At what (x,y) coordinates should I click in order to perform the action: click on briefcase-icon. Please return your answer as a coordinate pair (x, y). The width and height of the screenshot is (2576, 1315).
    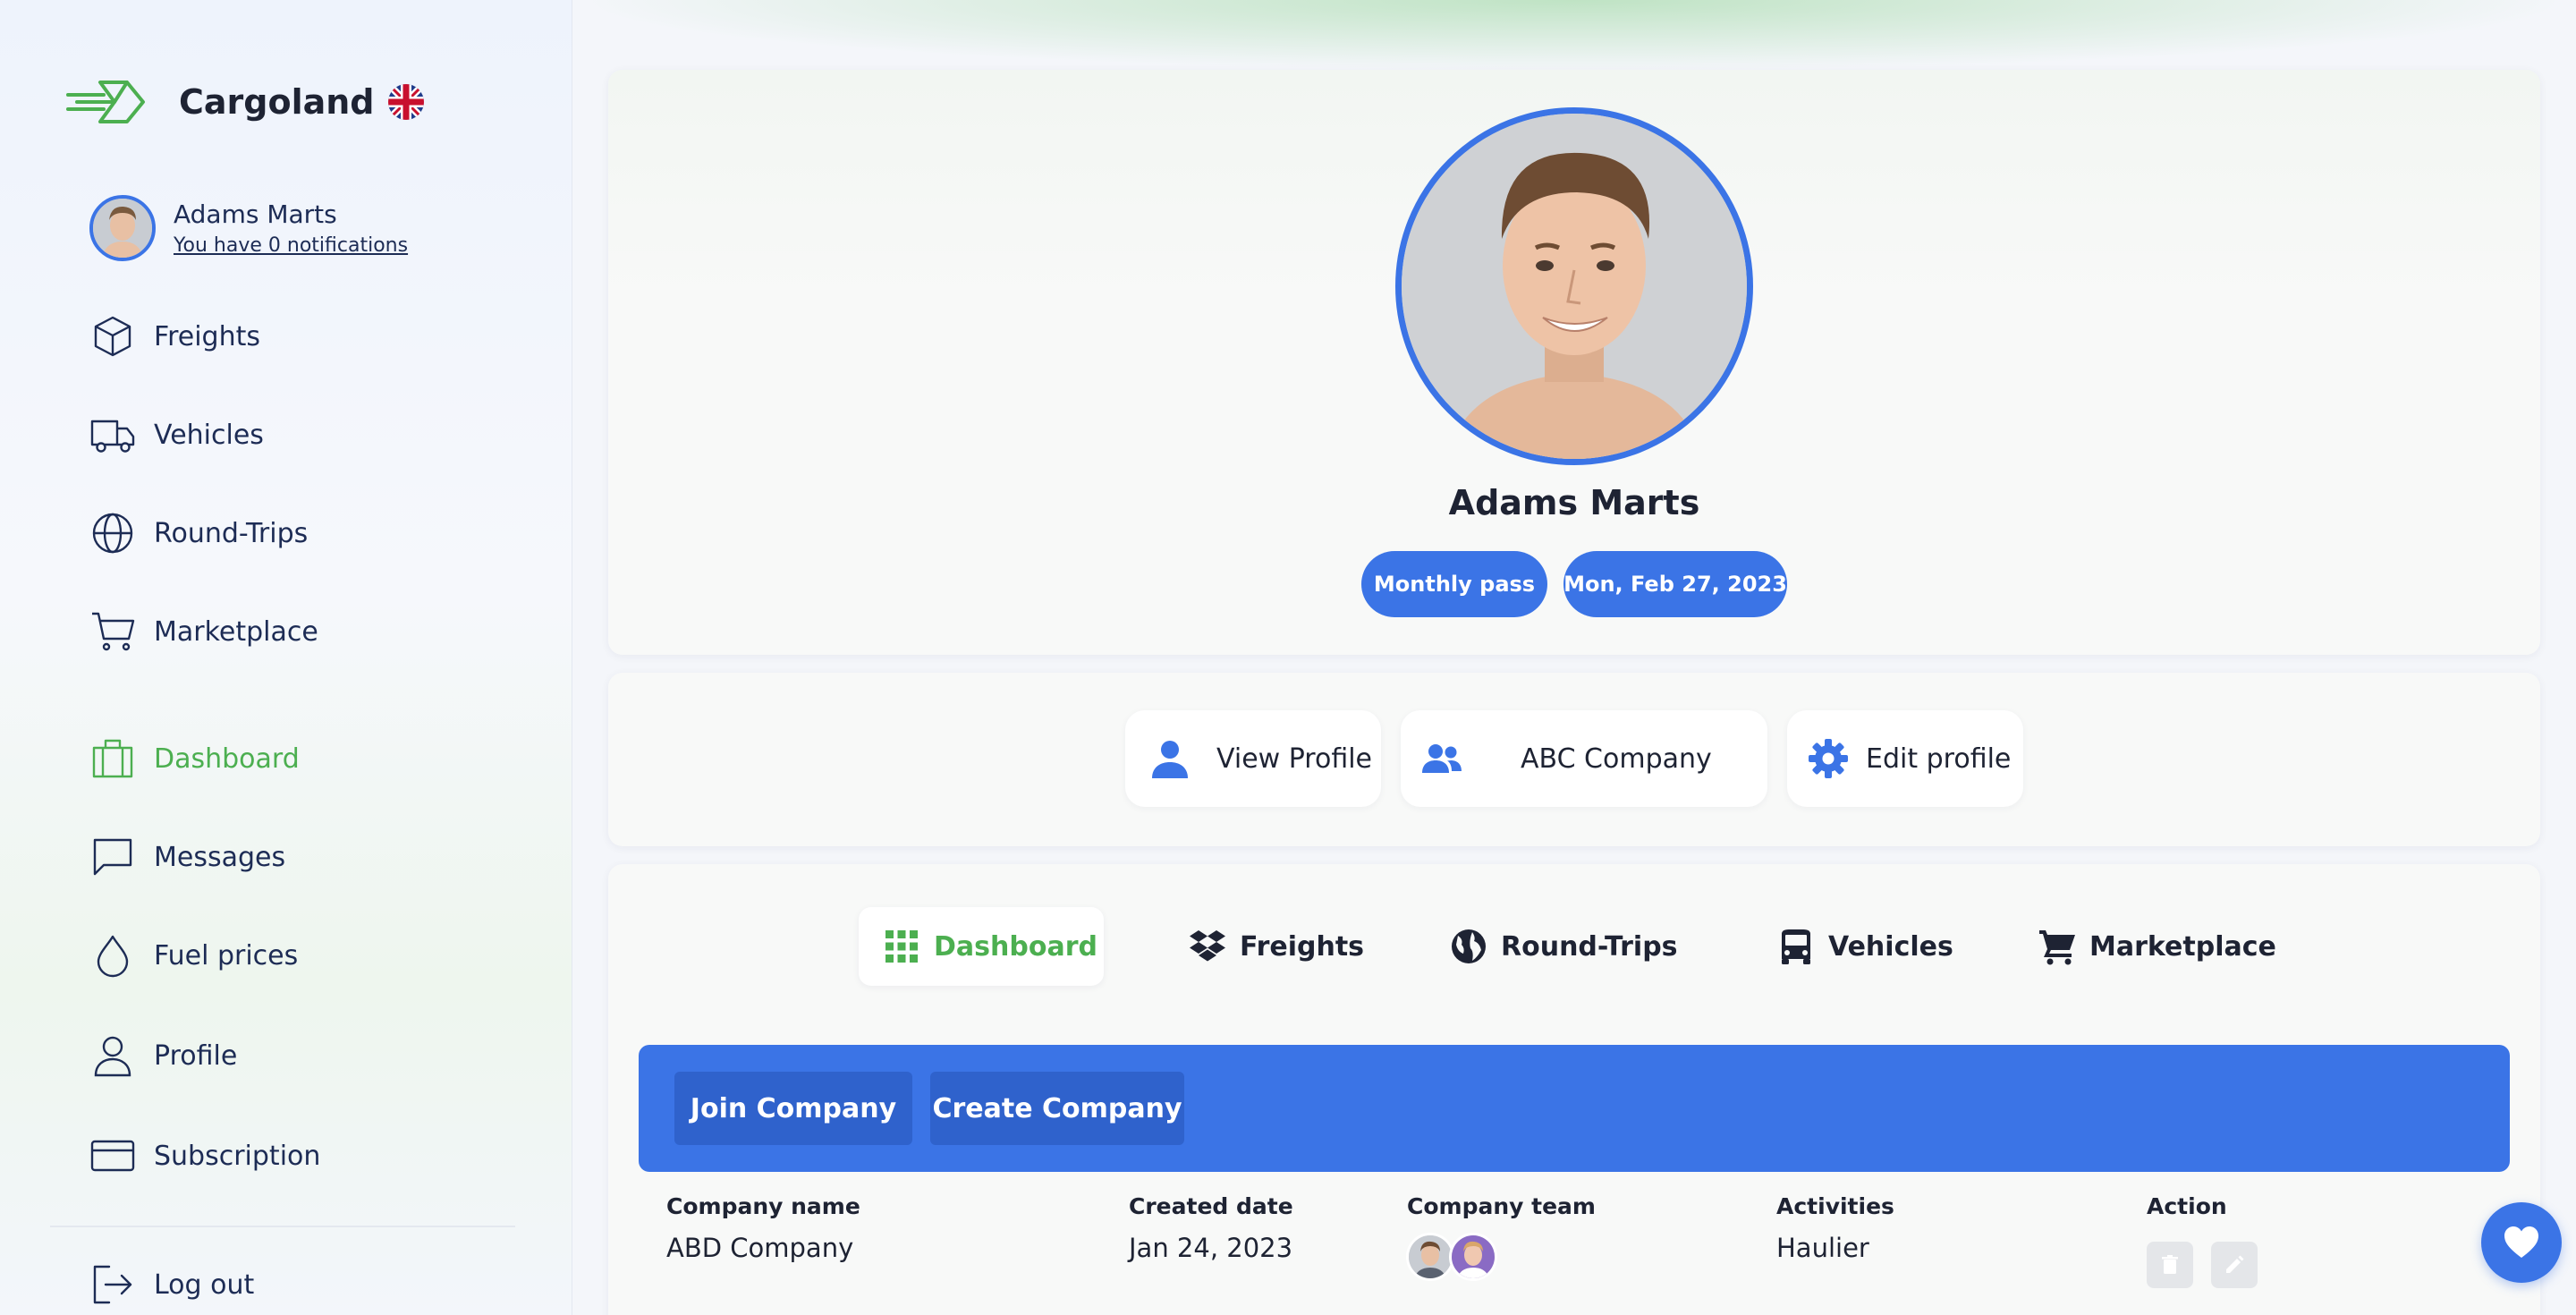
    Looking at the image, I should click on (112, 758).